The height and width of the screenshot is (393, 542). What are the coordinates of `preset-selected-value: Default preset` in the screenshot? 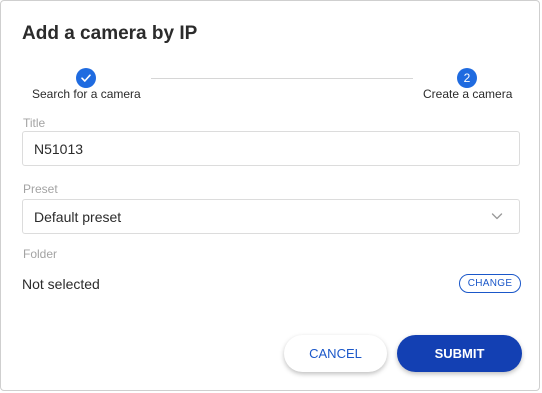 It's located at (78, 217).